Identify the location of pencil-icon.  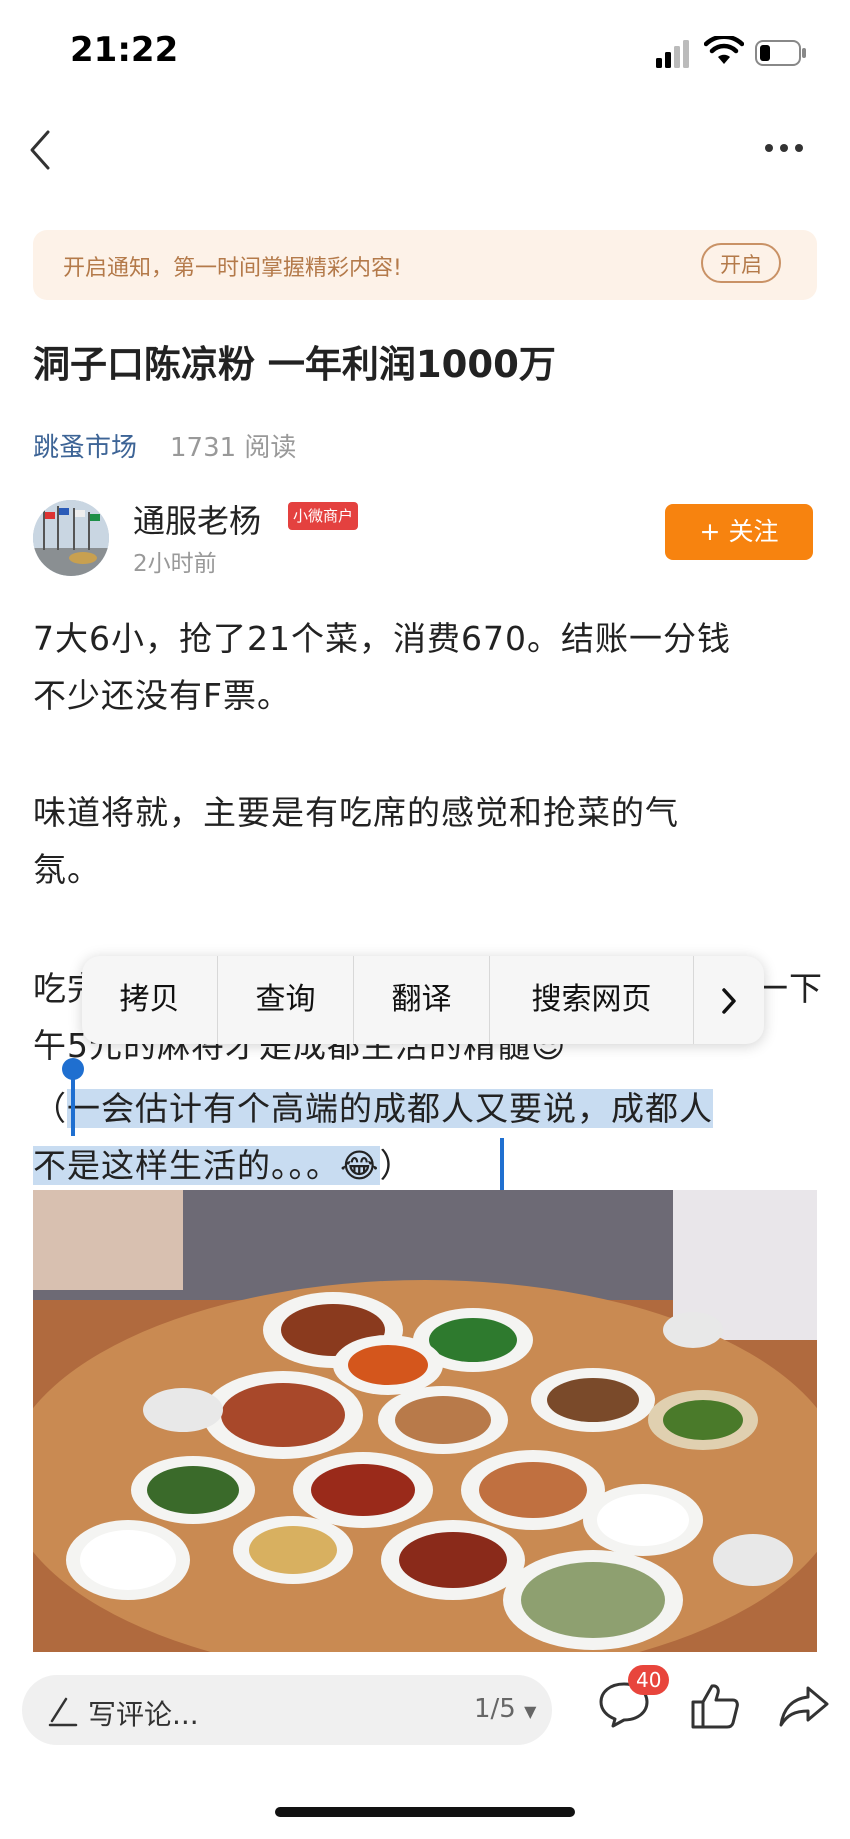
(63, 1712).